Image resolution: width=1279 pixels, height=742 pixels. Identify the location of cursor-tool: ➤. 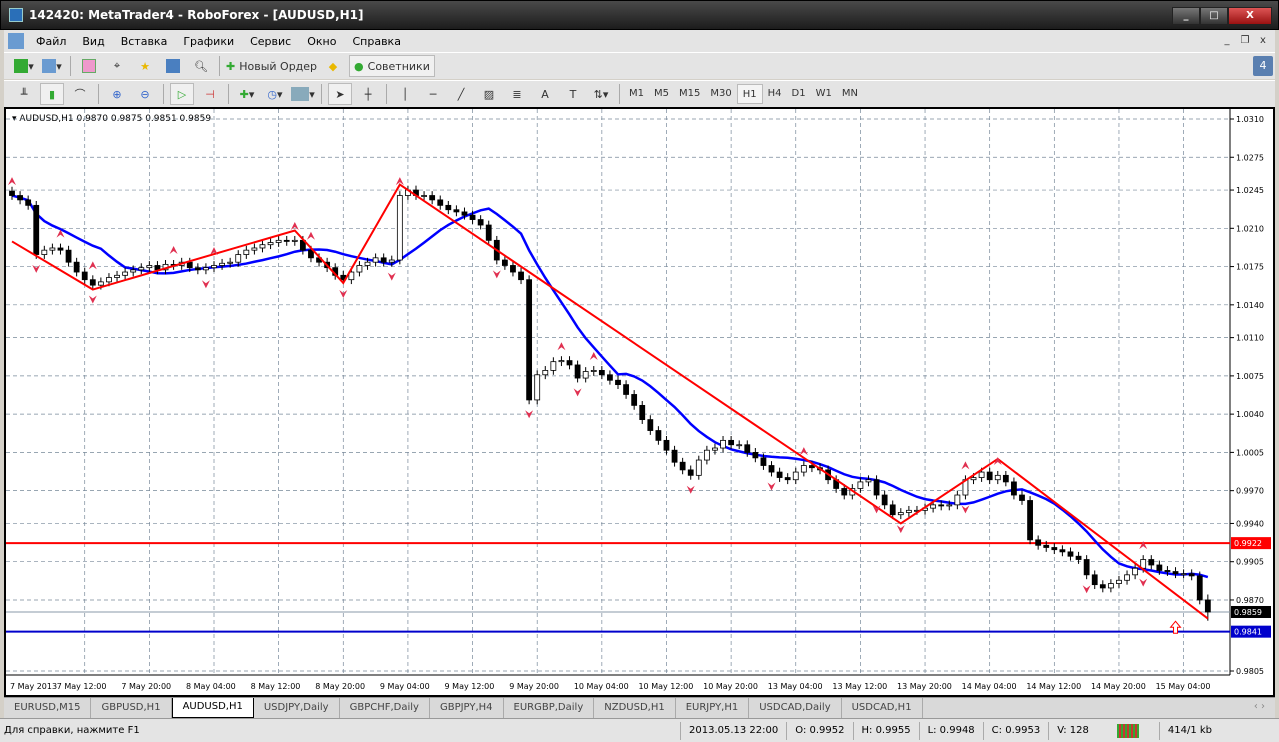
(340, 94).